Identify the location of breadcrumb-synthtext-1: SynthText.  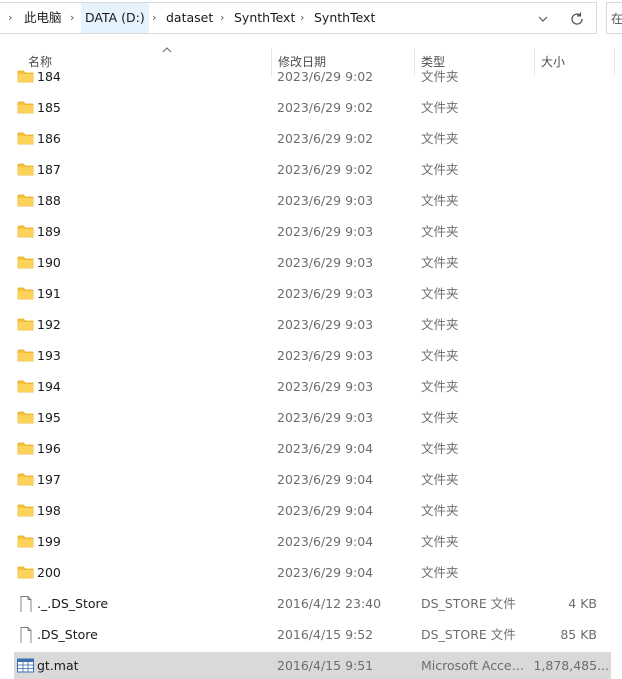
(264, 18).